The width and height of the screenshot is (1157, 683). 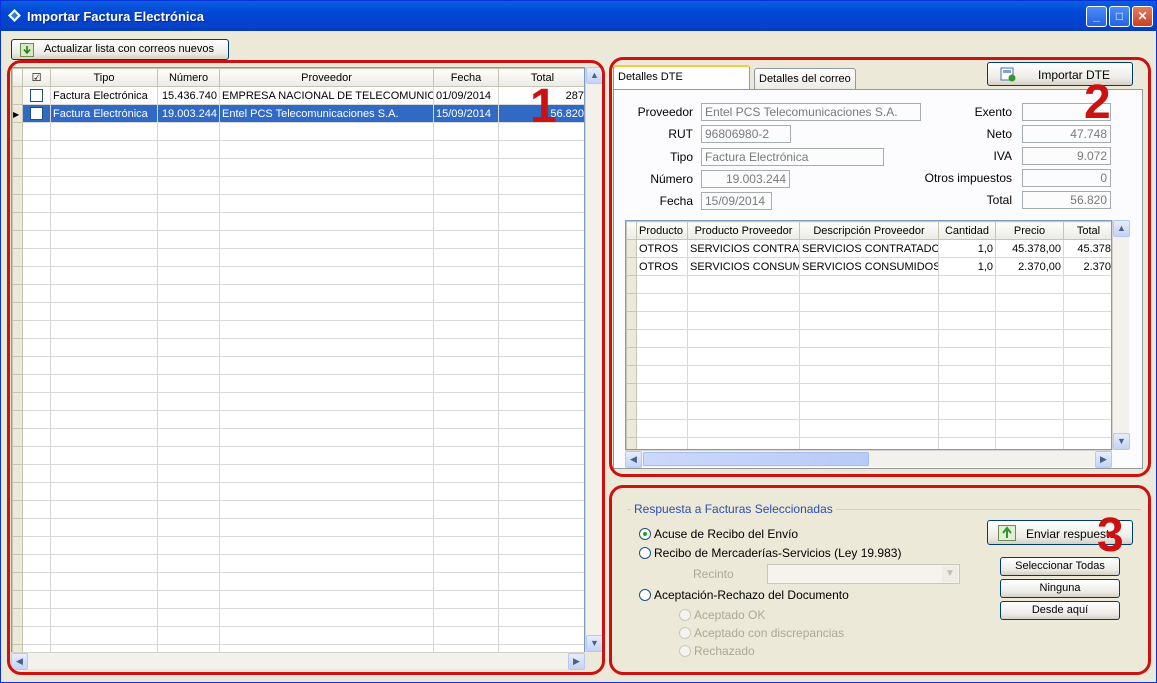 I want to click on annotation-number-3: 3, so click(x=1110, y=535).